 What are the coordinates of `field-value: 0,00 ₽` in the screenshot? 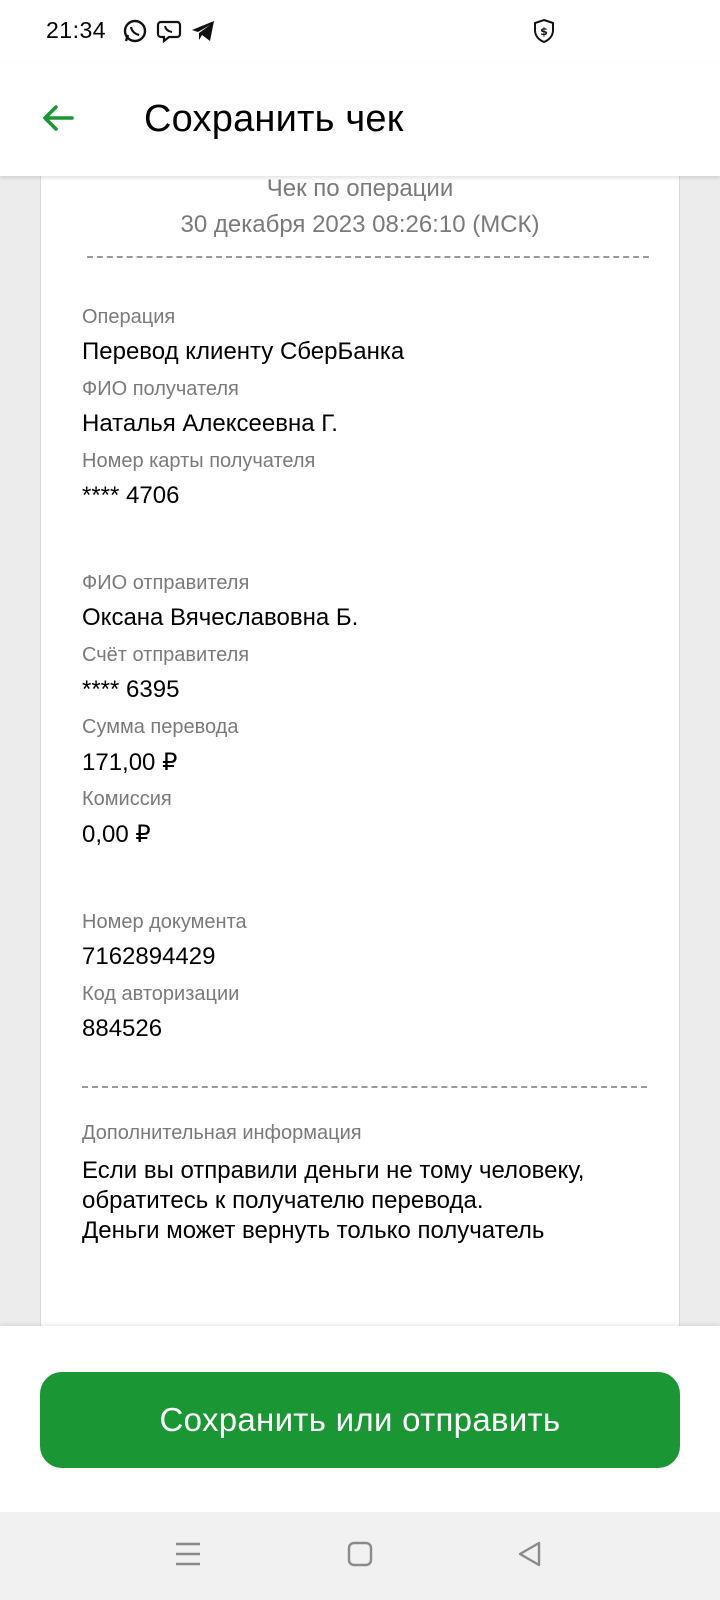 It's located at (116, 834).